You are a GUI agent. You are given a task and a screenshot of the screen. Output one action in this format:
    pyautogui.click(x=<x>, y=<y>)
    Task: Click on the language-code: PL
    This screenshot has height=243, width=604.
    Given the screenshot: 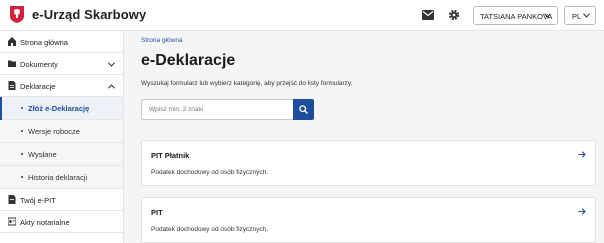 What is the action you would take?
    pyautogui.click(x=577, y=16)
    